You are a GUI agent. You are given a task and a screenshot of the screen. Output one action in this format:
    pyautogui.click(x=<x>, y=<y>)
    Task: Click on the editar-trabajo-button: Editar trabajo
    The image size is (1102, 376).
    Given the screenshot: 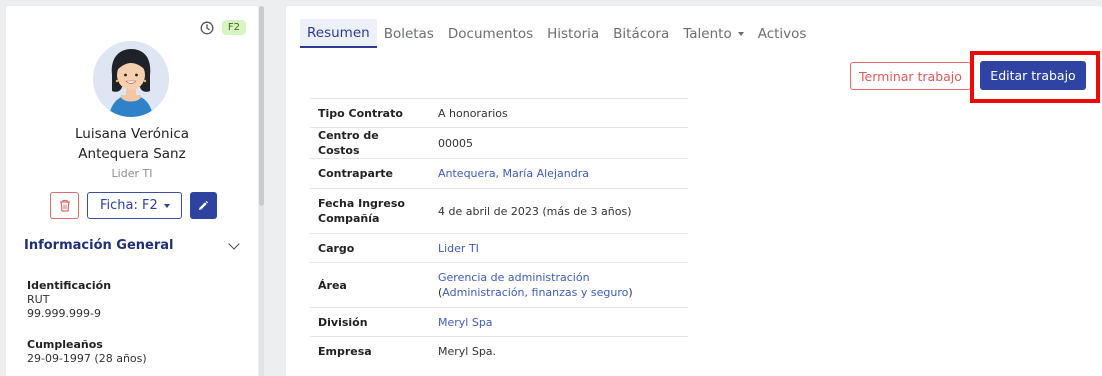 What is the action you would take?
    pyautogui.click(x=1033, y=75)
    